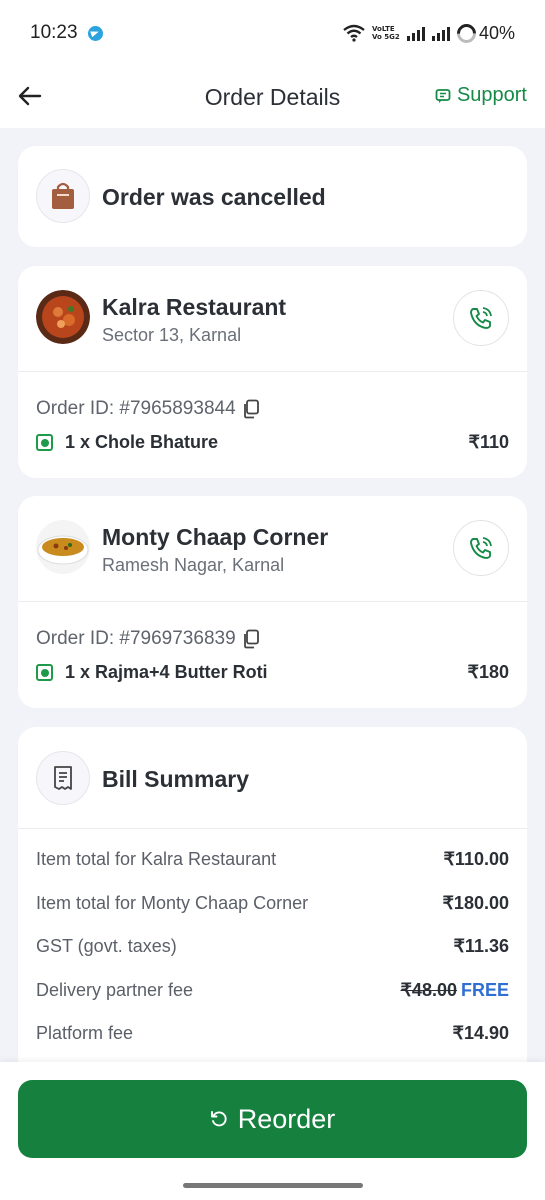 The image size is (545, 1200). Describe the element at coordinates (194, 307) in the screenshot. I see `restaurant-name: Kalra Restaurant` at that location.